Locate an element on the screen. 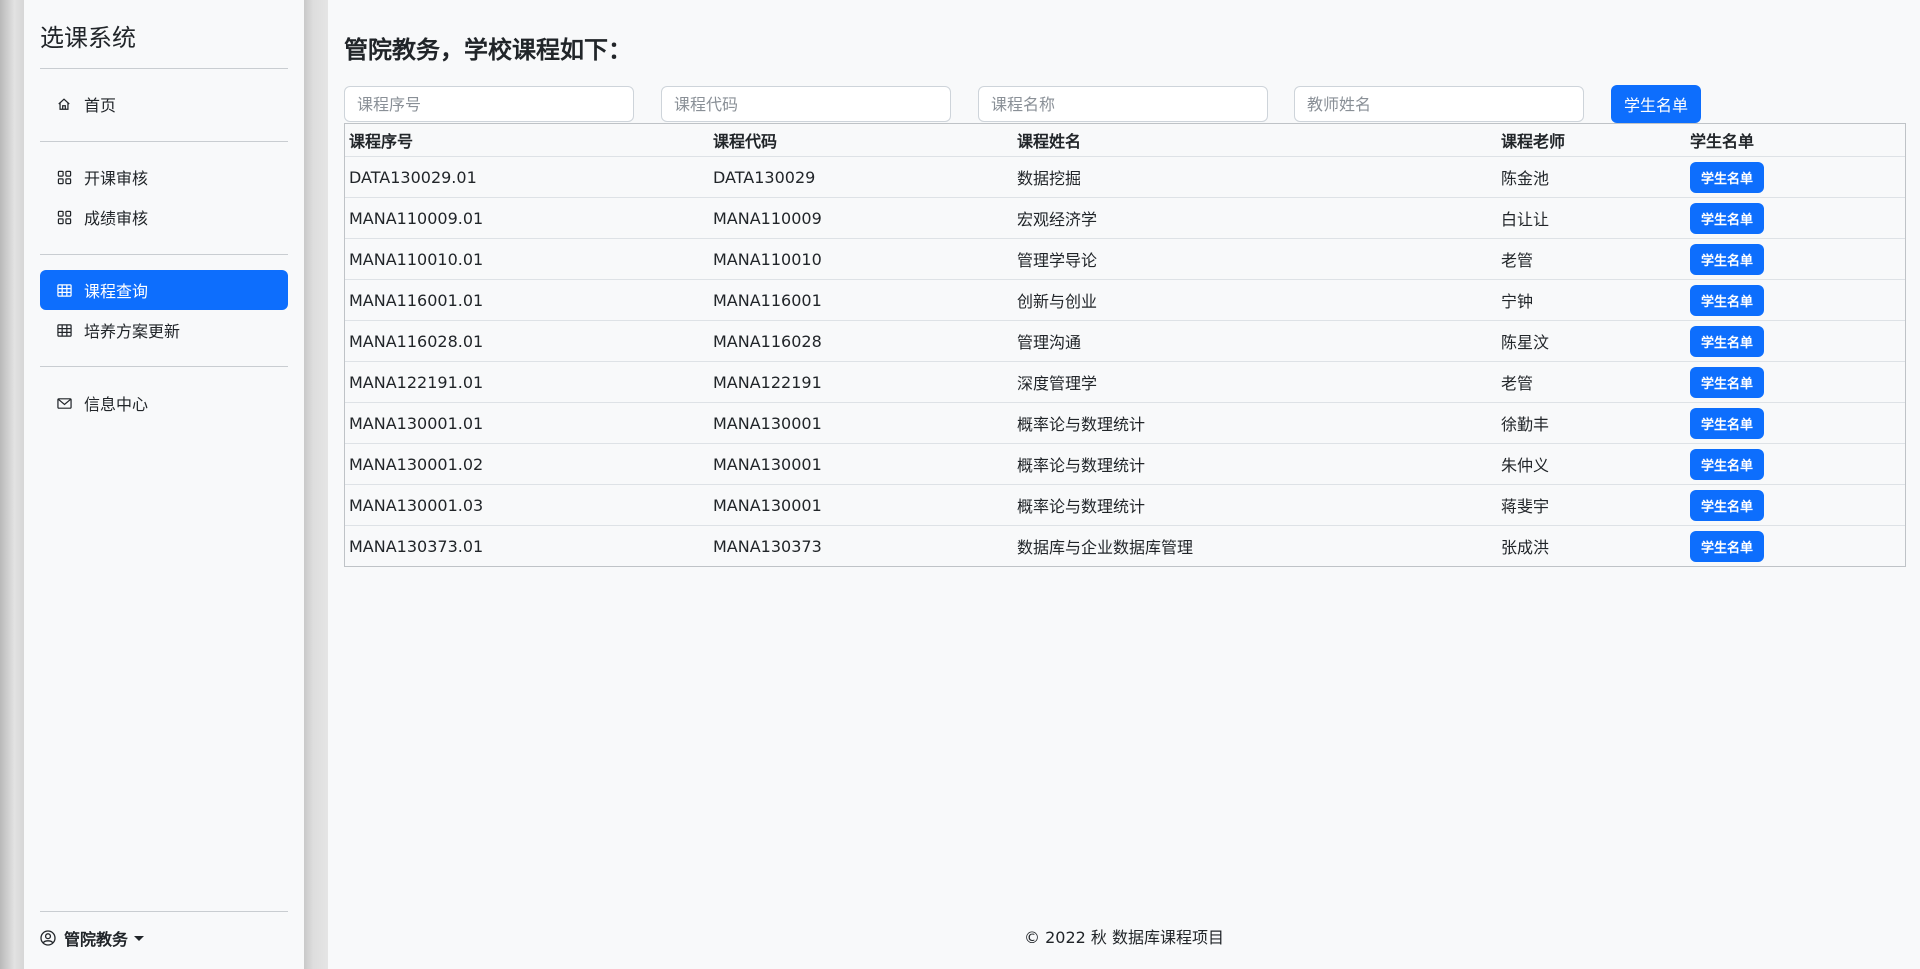  table-row: MANA116028.01 MANA116028 管理沟通 陈星汶 学生名单 is located at coordinates (1125, 340).